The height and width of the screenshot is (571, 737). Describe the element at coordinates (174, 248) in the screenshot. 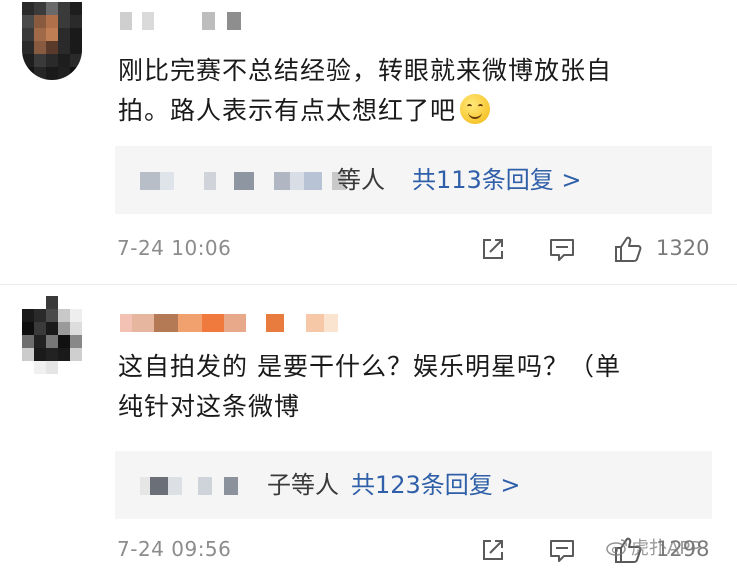

I see `timestamp: 7-24 10:06` at that location.